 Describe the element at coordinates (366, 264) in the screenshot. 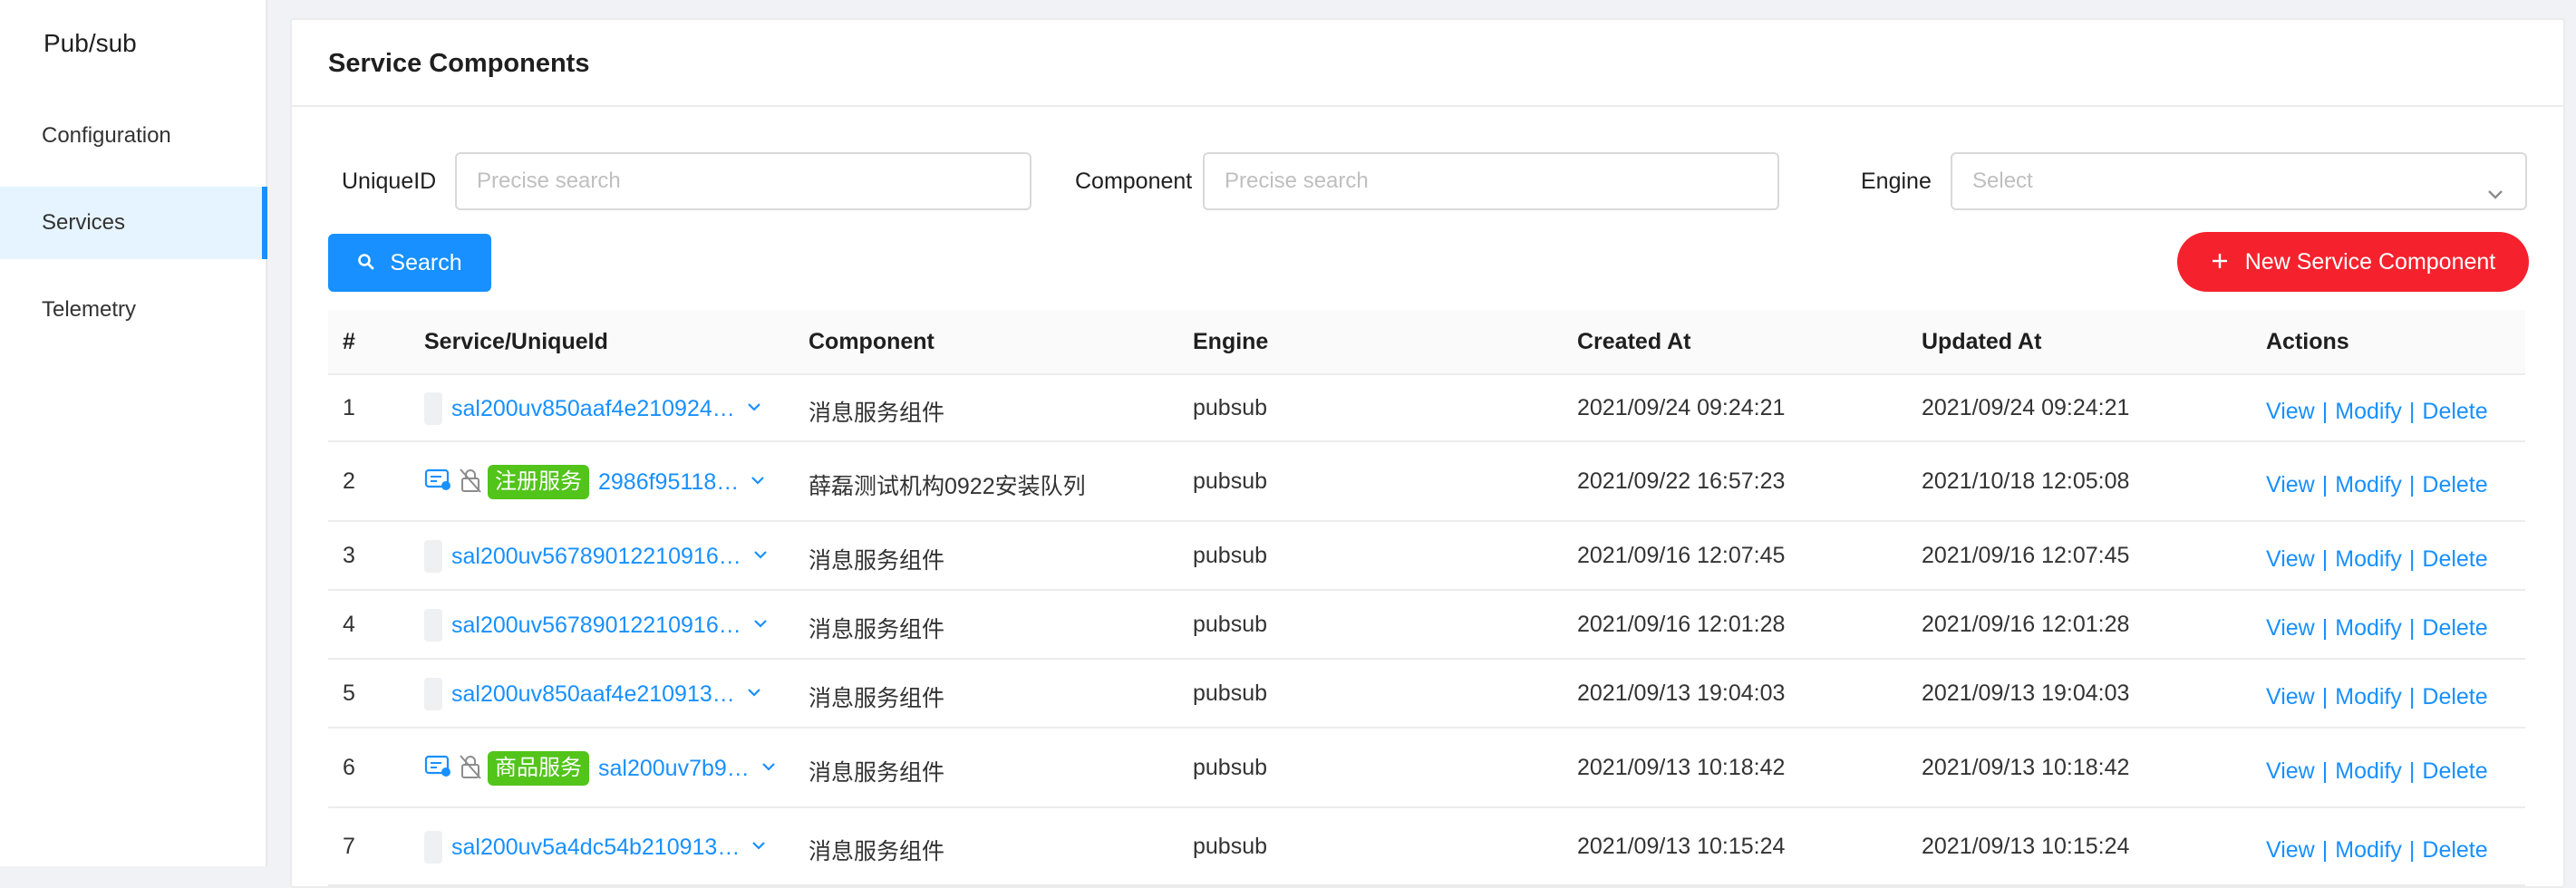

I see `search-icon` at that location.